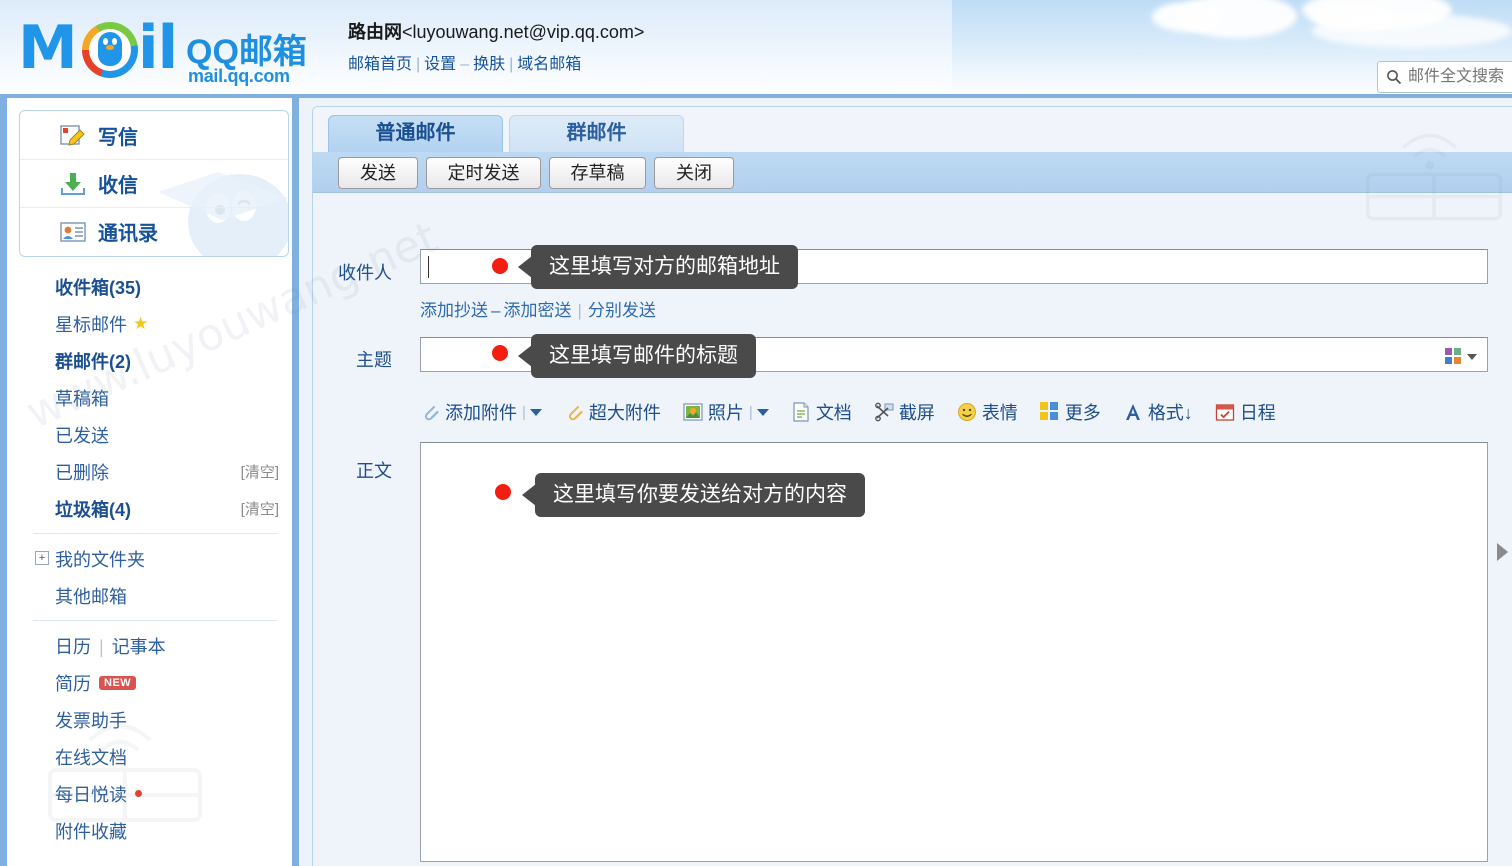  What do you see at coordinates (118, 186) in the screenshot?
I see `sidebar-item-receive-label: 收信` at bounding box center [118, 186].